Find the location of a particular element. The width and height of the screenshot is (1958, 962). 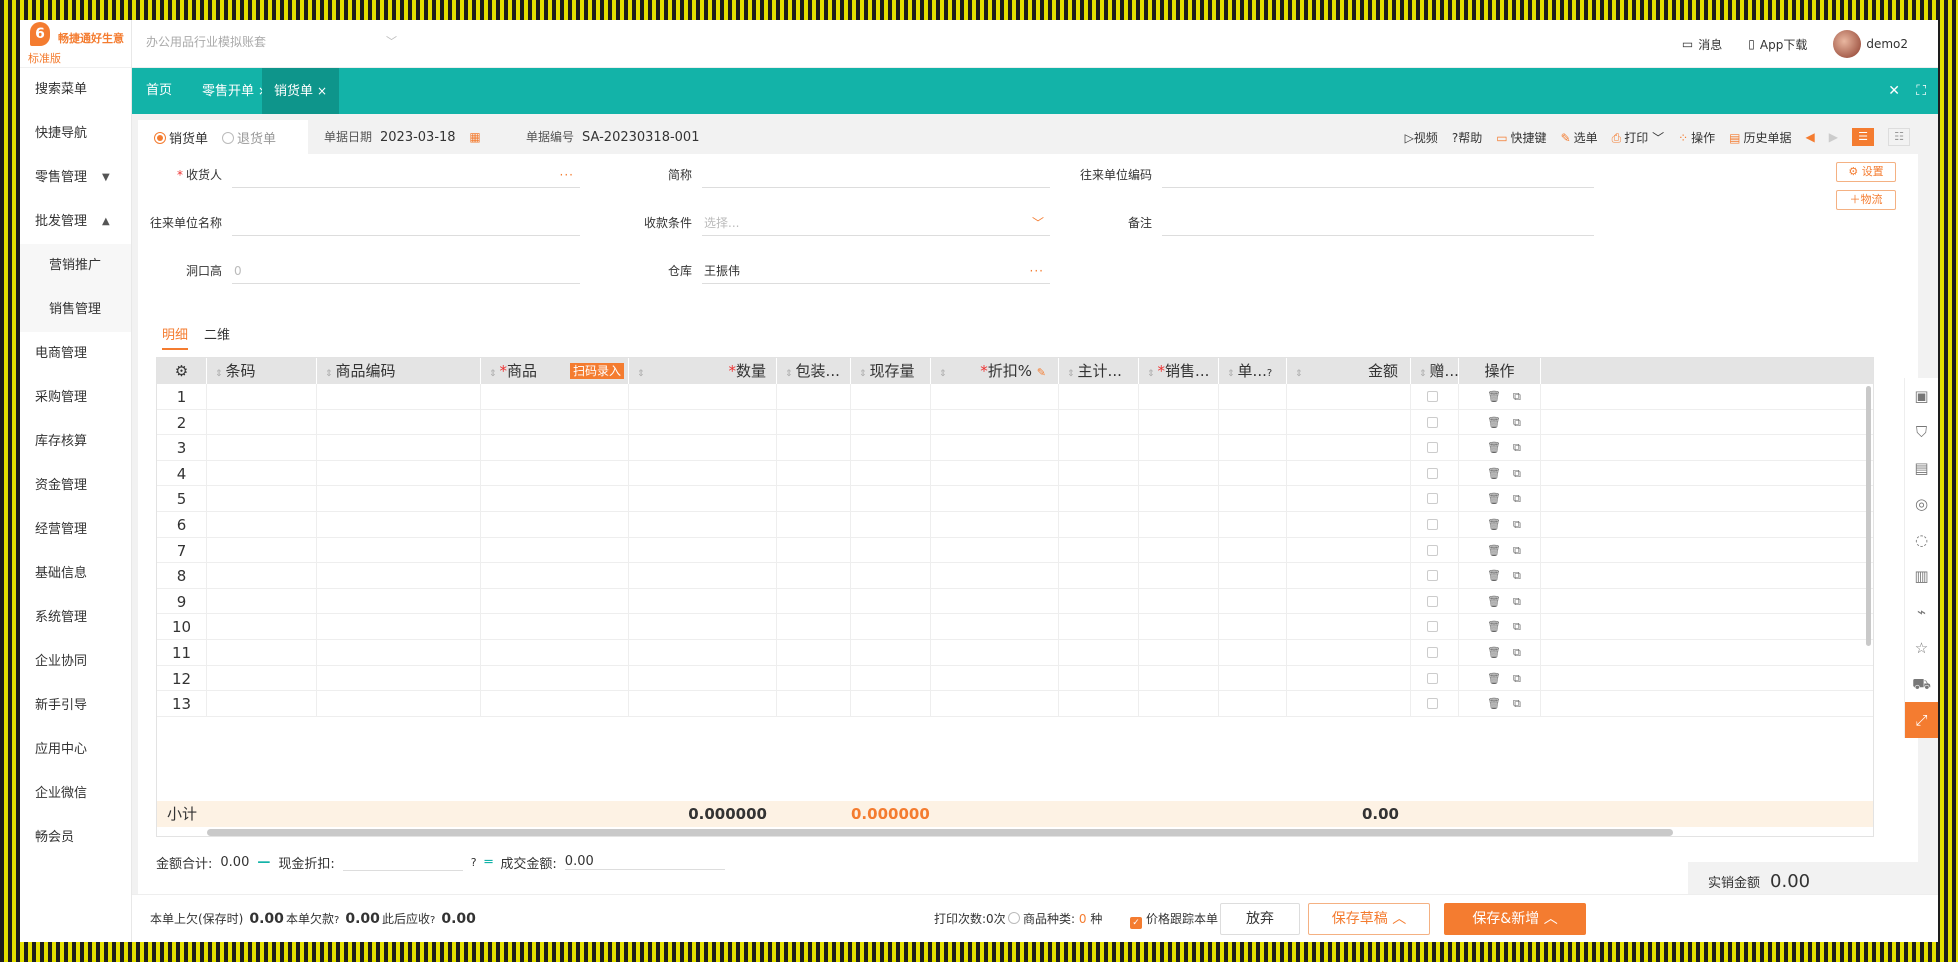

help-icon: ? is located at coordinates (1269, 373).